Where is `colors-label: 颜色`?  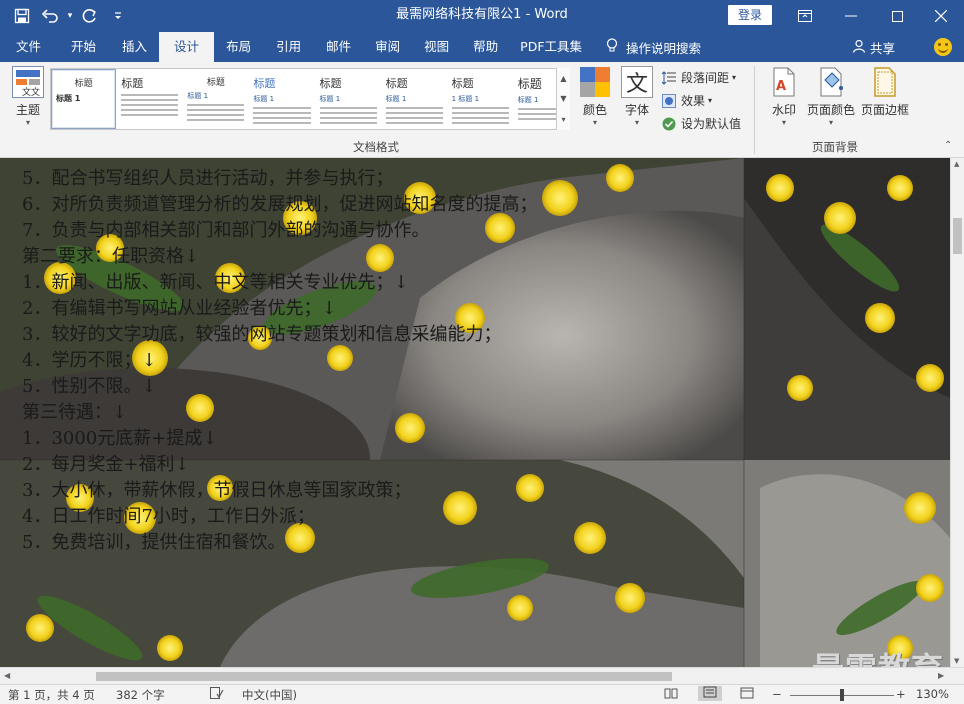
colors-label: 颜色 is located at coordinates (594, 110).